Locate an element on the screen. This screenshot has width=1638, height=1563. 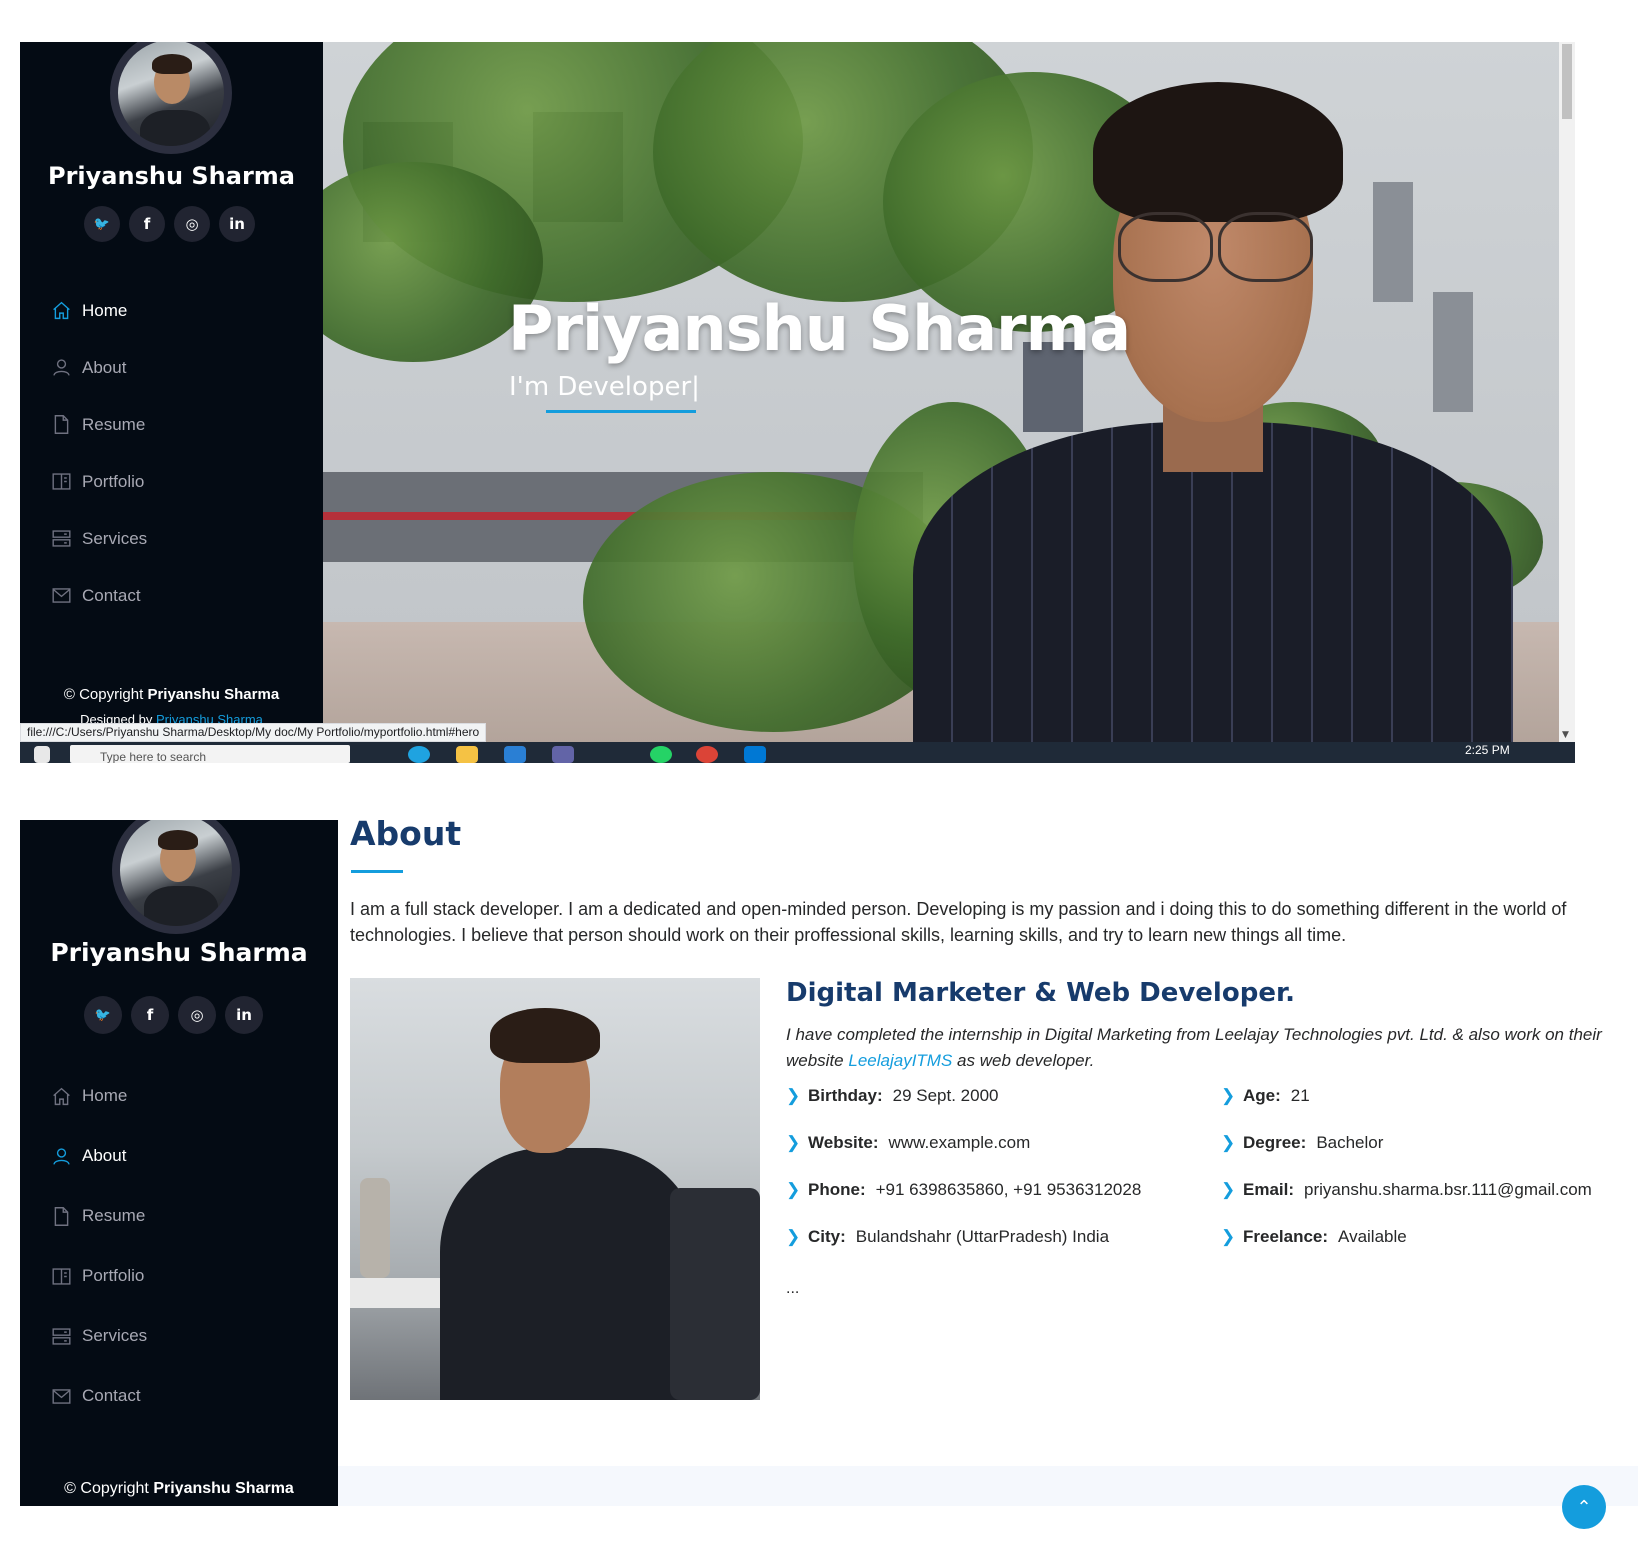
footer-copyright: © Copyright Priyanshu Sharma is located at coordinates (171, 694).